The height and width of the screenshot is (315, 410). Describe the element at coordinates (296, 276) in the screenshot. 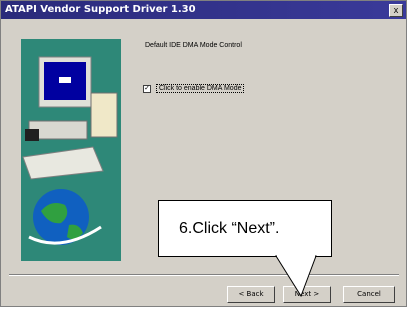

I see `callout-pointer` at that location.